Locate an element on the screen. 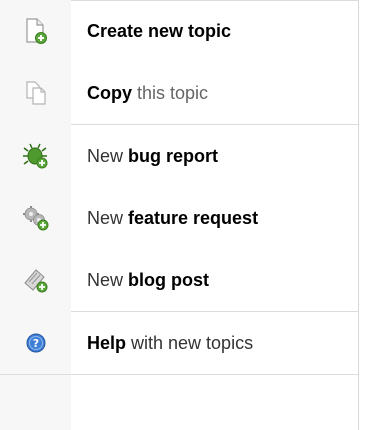 The width and height of the screenshot is (369, 430). menu-item-label: Create new topic is located at coordinates (151, 31).